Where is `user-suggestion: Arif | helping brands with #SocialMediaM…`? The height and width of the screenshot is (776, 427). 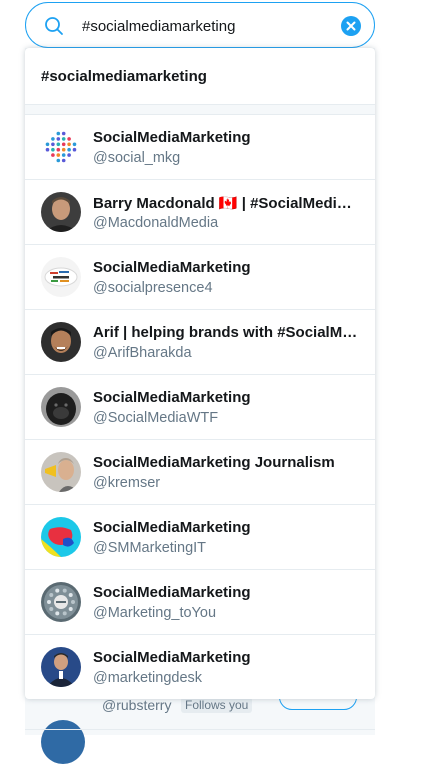
user-suggestion: Arif | helping brands with #SocialMediaM… is located at coordinates (200, 342).